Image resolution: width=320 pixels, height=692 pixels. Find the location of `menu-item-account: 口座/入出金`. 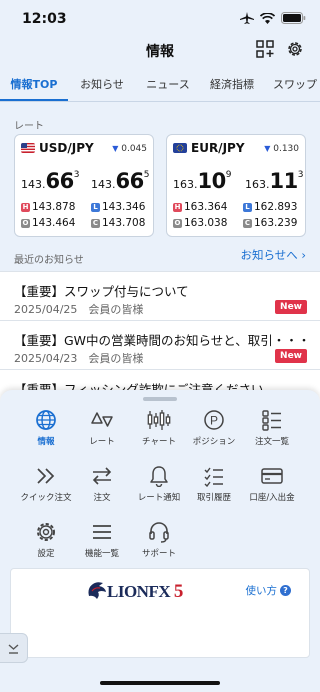

menu-item-account: 口座/入出金 is located at coordinates (272, 484).